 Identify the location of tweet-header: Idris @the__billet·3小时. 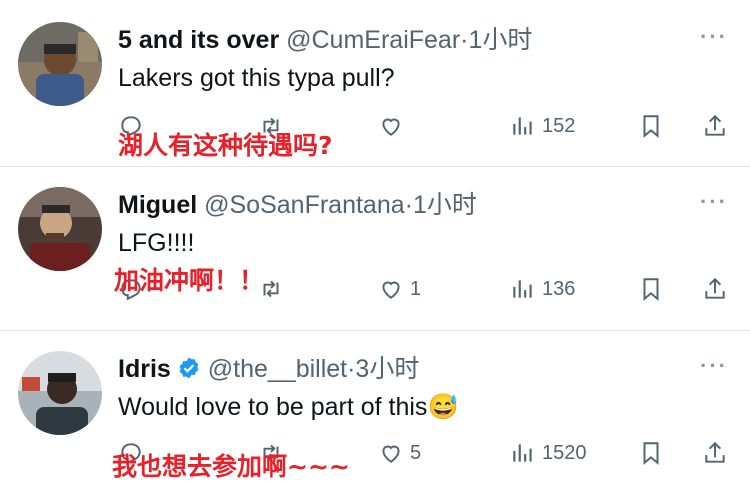
(268, 367).